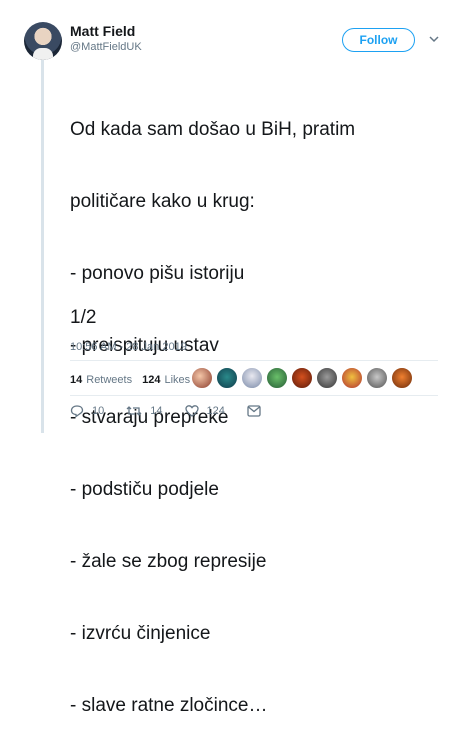 The image size is (468, 742). I want to click on tweet-line: - žale se zbog represije, so click(168, 561).